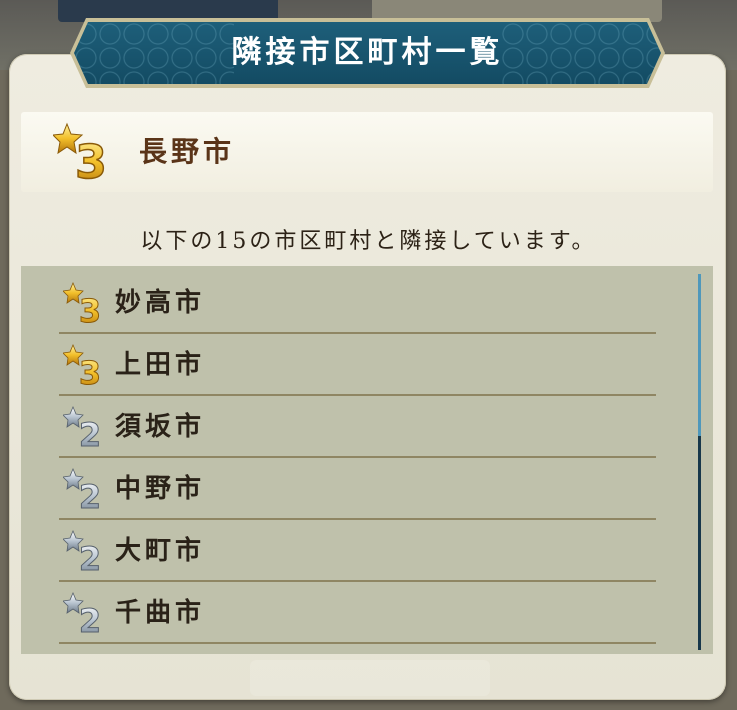  I want to click on dialog-title: 隣接市区町村一覧, so click(367, 52).